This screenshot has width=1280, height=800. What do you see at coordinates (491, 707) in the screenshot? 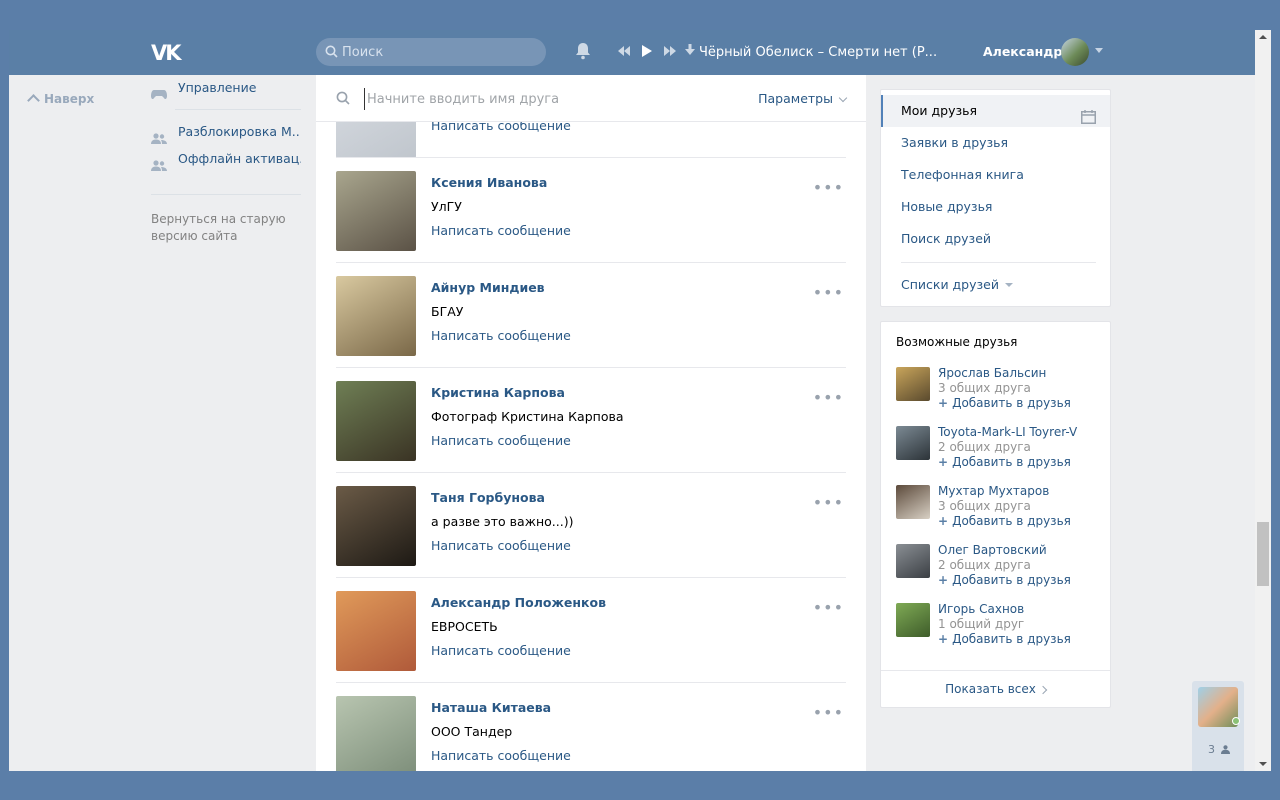
I see `friend-name: Наташа Китаева` at bounding box center [491, 707].